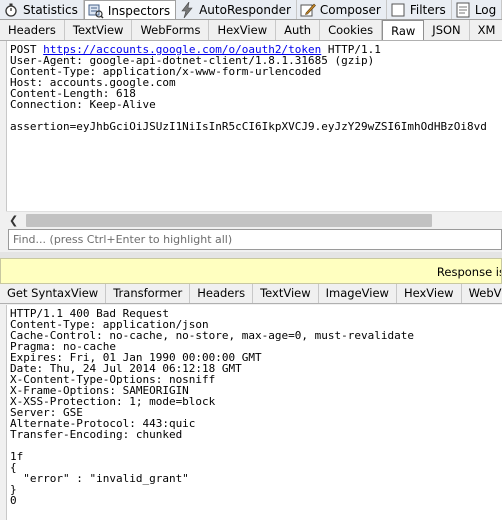 This screenshot has width=502, height=520. What do you see at coordinates (298, 30) in the screenshot?
I see `req-tab-auth: Auth` at bounding box center [298, 30].